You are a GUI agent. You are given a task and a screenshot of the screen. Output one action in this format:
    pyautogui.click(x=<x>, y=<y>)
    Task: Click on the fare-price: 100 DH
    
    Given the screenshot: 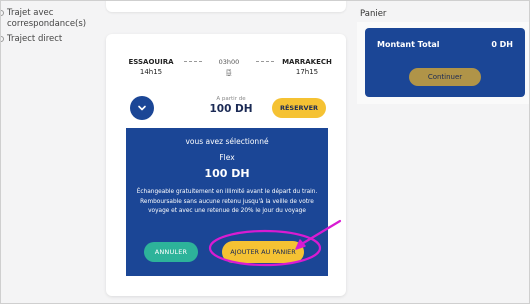 What is the action you would take?
    pyautogui.click(x=227, y=173)
    